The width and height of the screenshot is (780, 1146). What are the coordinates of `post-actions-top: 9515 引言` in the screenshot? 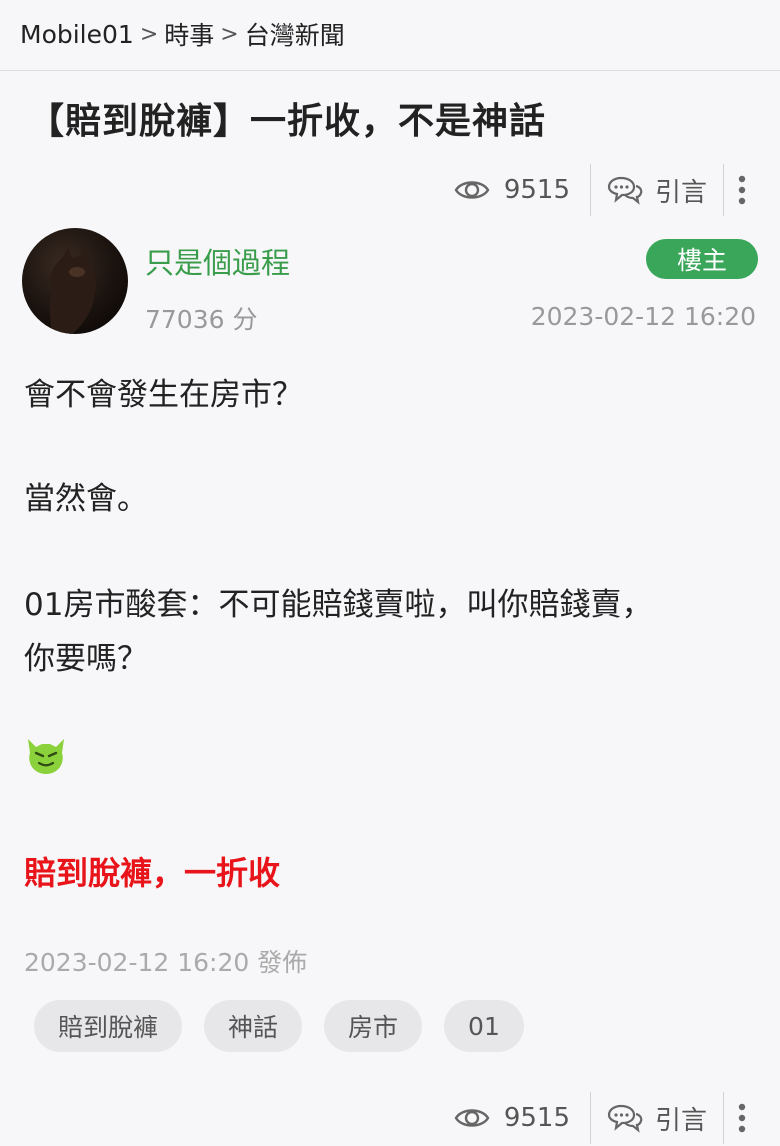 It's located at (607, 190).